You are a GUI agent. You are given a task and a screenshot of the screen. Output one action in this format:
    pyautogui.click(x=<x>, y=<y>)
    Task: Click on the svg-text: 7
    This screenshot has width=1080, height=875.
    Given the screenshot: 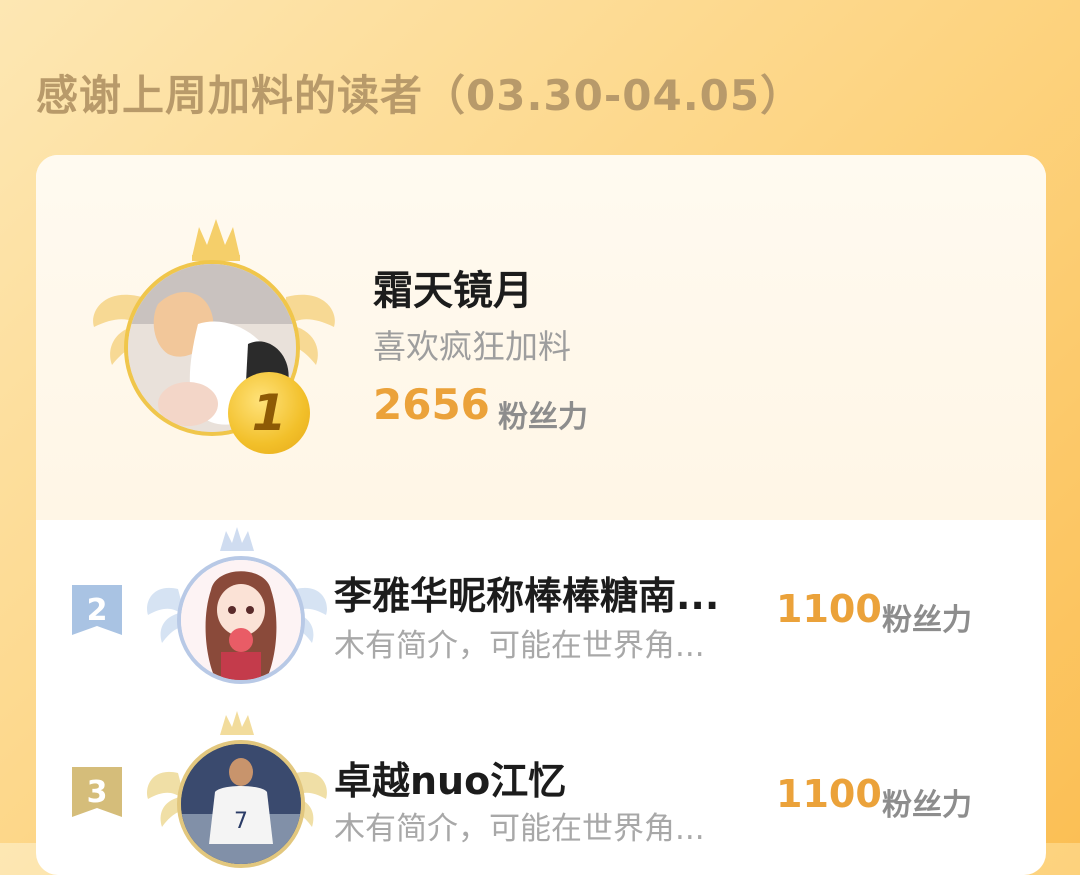 What is the action you would take?
    pyautogui.click(x=241, y=821)
    